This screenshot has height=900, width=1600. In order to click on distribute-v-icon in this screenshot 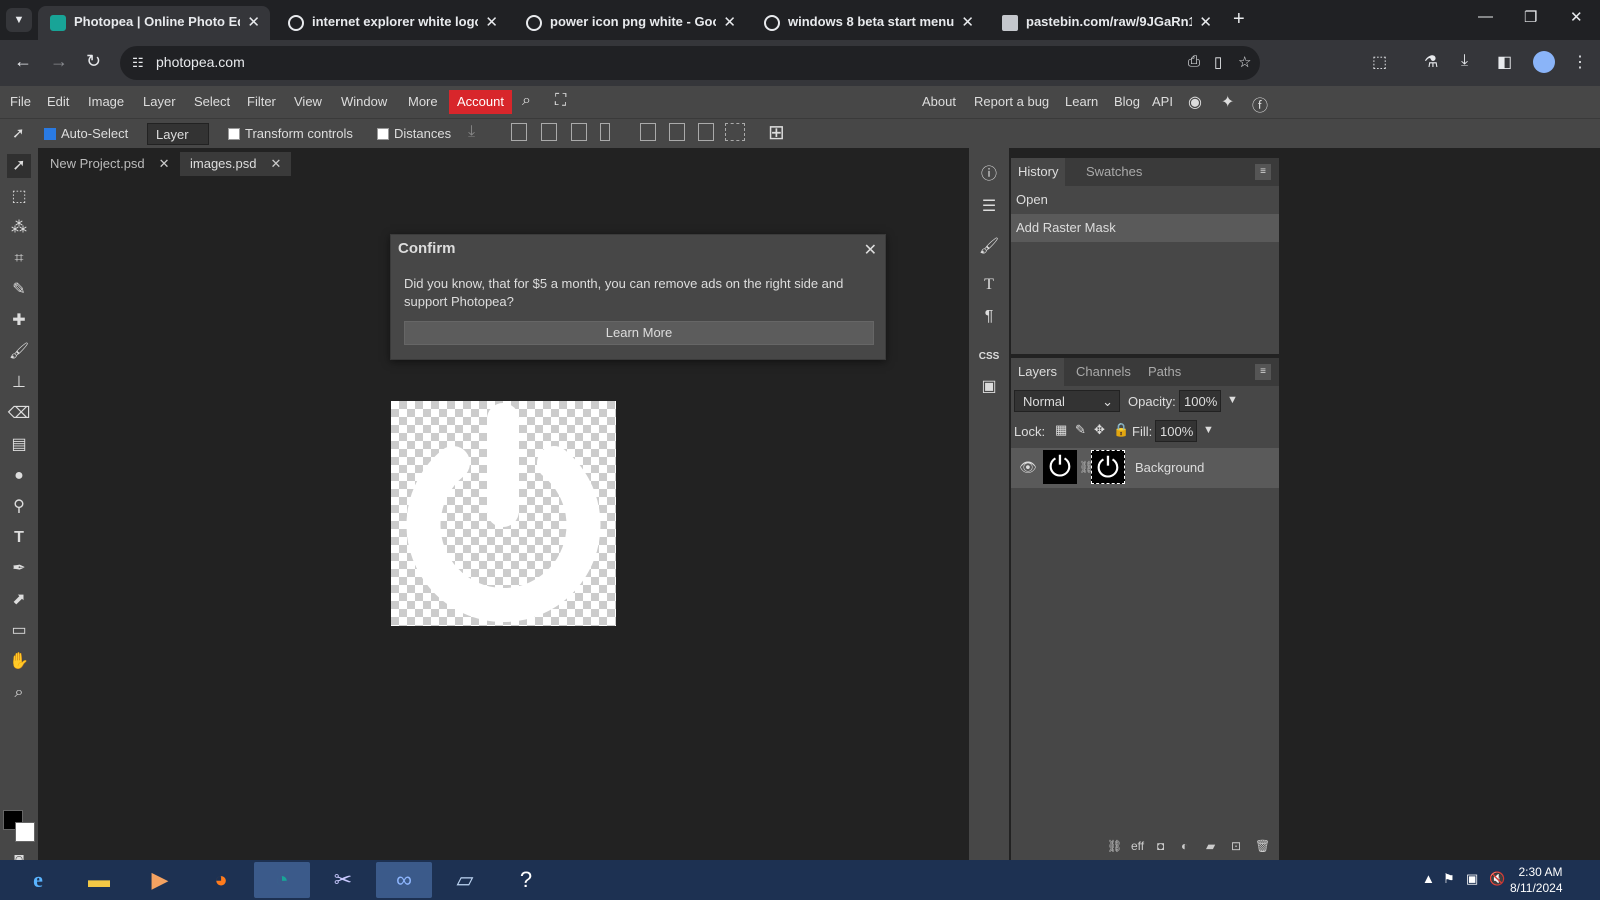, I will do `click(735, 132)`.